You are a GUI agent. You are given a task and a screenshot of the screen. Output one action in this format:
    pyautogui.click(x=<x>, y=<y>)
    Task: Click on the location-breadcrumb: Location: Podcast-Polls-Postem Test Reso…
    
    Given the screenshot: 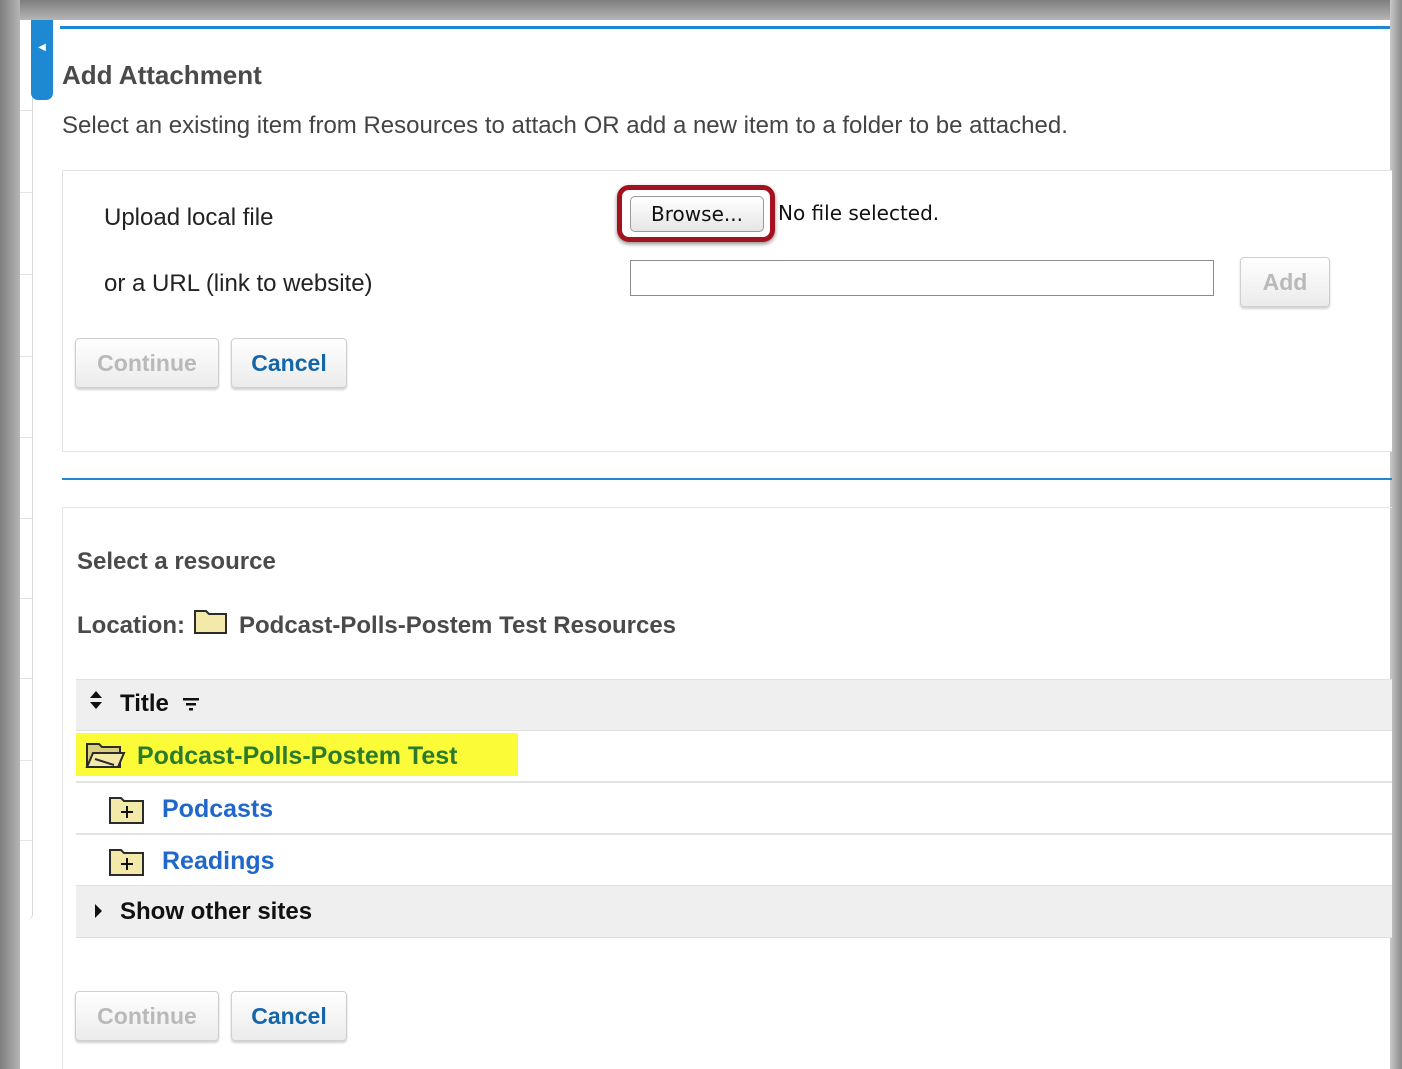 What is the action you would take?
    pyautogui.click(x=377, y=625)
    